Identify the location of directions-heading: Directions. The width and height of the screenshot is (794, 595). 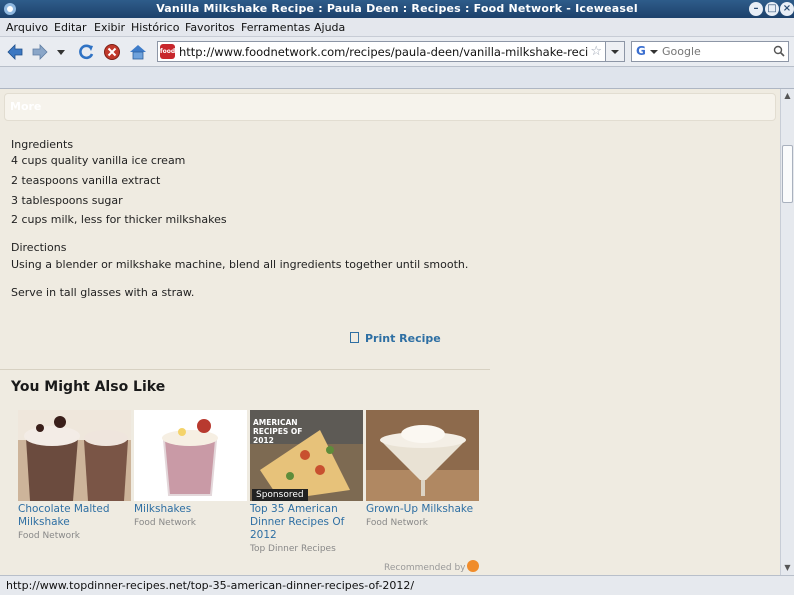
(39, 247).